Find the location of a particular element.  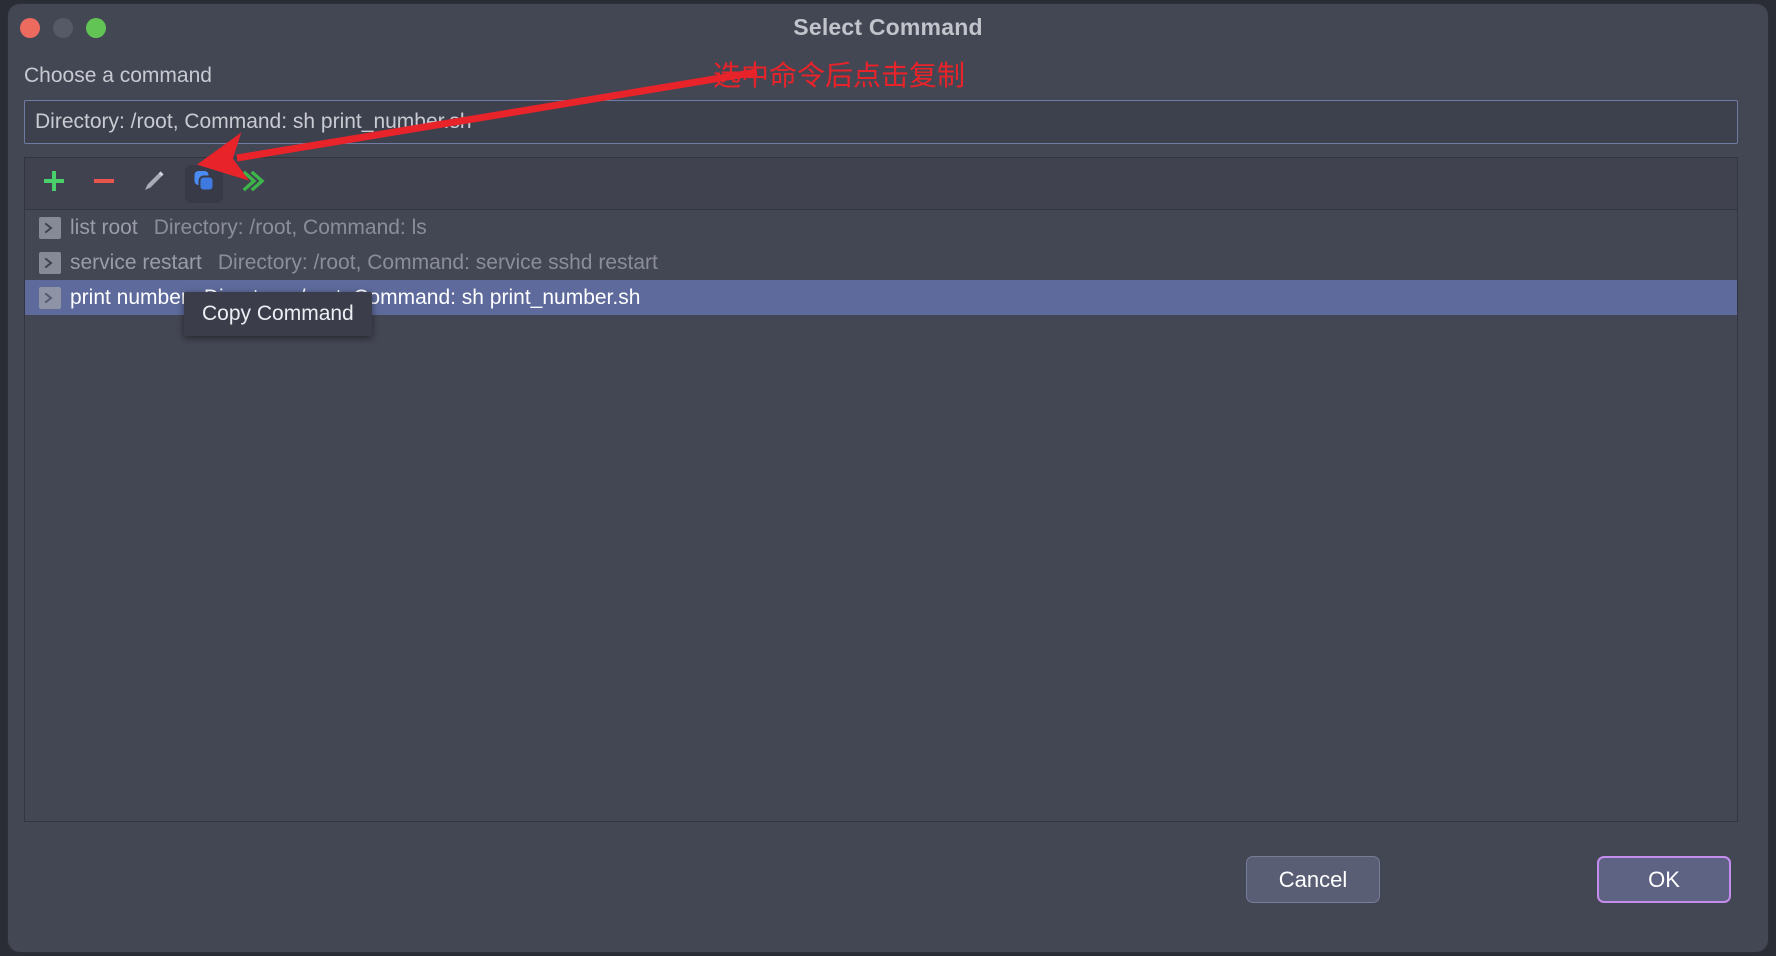

edit-command-button is located at coordinates (154, 184).